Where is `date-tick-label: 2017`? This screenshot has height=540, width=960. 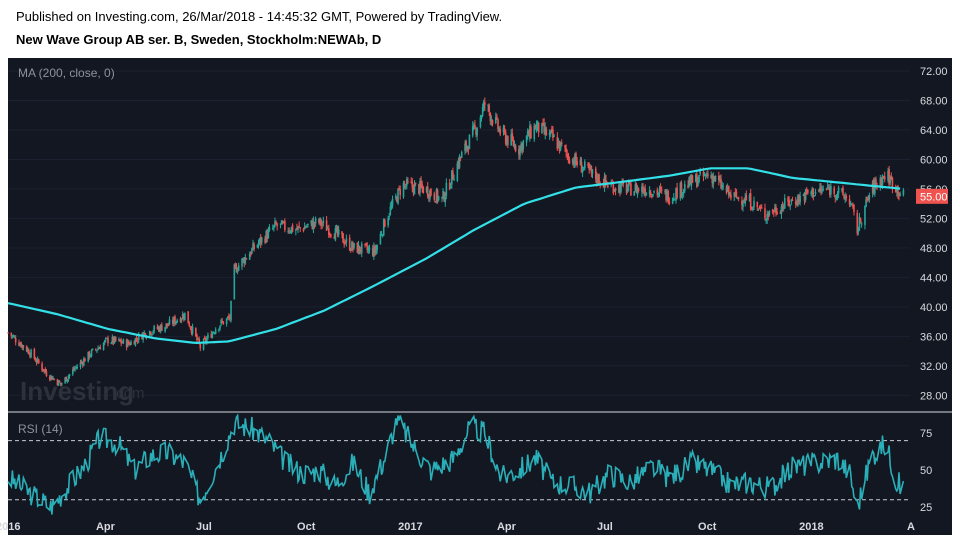
date-tick-label: 2017 is located at coordinates (410, 527).